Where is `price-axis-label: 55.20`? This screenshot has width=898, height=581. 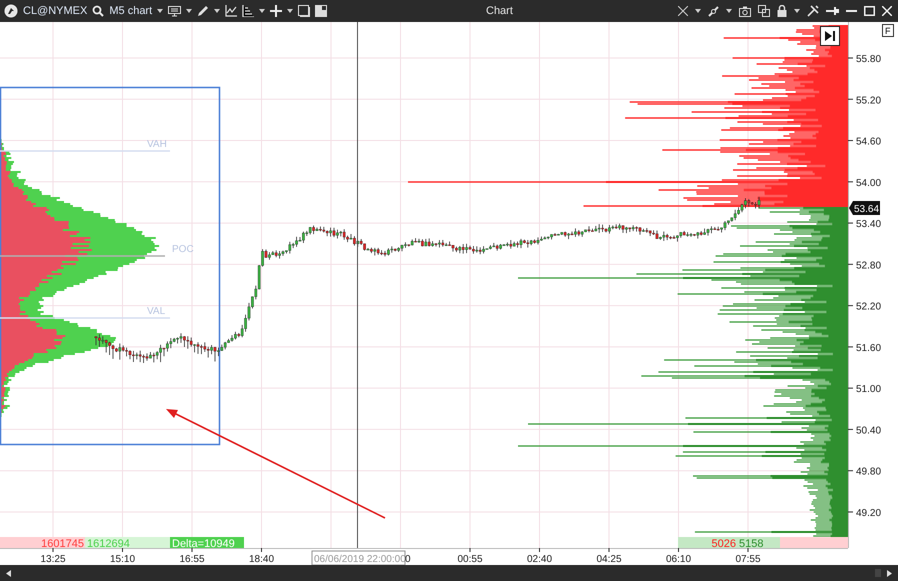
price-axis-label: 55.20 is located at coordinates (869, 100).